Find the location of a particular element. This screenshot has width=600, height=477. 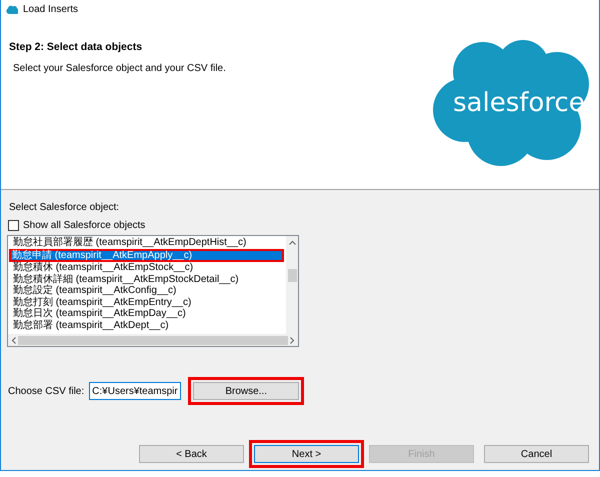

csv-path-field: C:¥Users¥teamspir is located at coordinates (135, 391).